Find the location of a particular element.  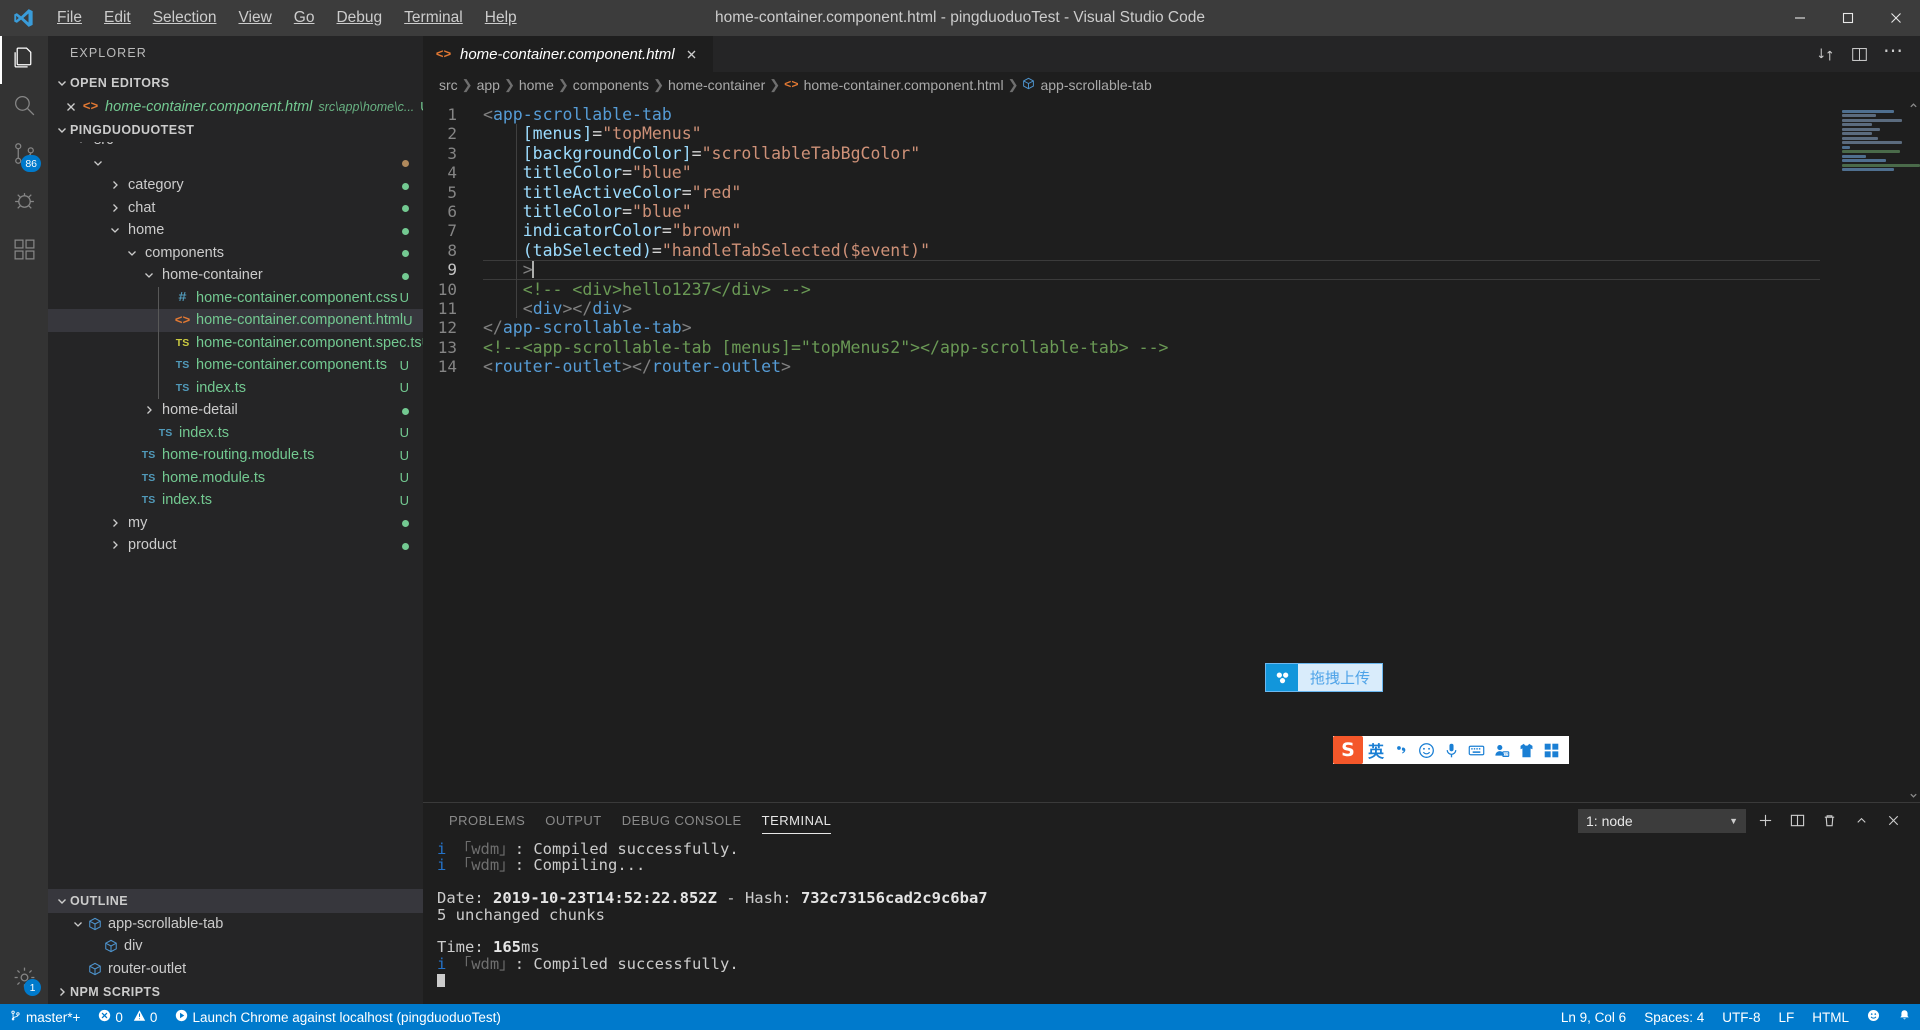

menu-edit: Edit is located at coordinates (117, 18).